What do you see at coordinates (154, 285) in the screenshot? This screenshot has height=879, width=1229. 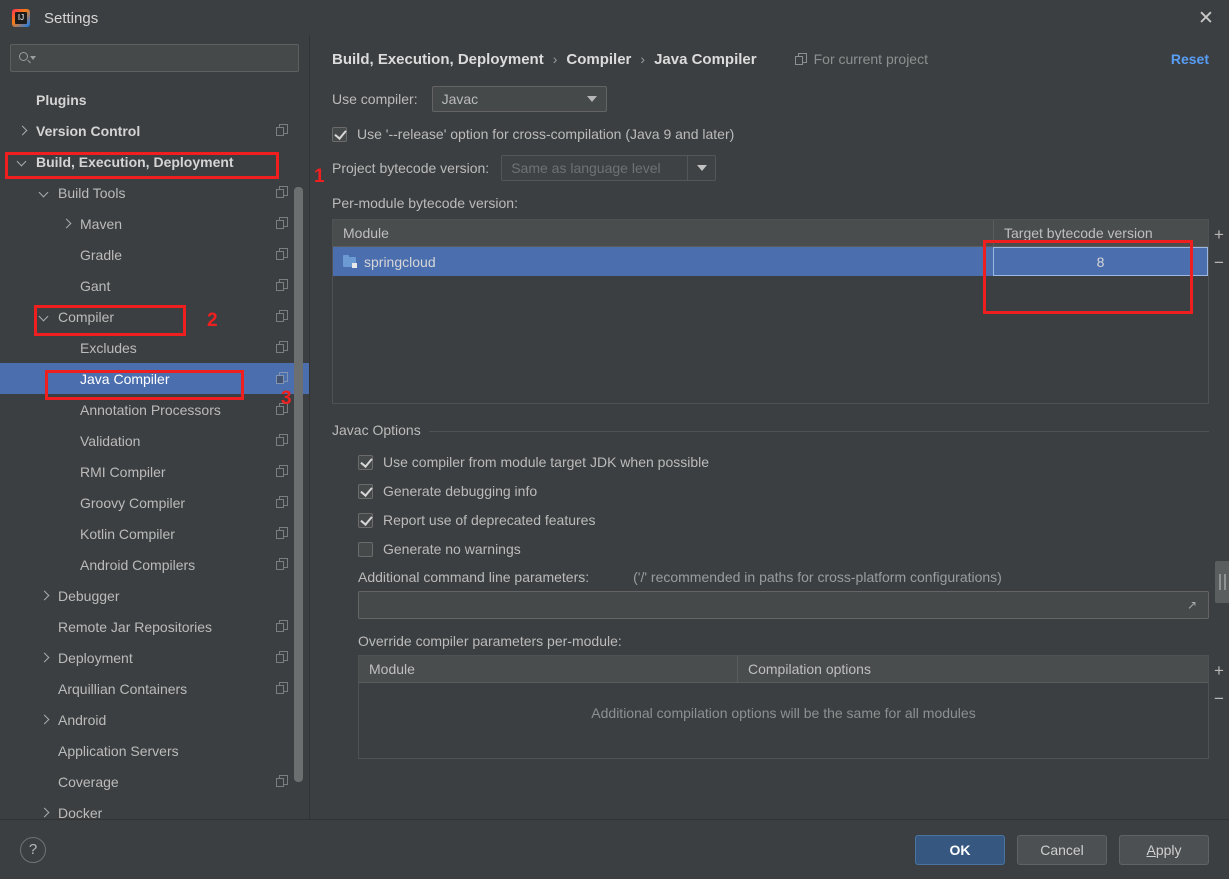 I see `sidebar-item-gant: Gant` at bounding box center [154, 285].